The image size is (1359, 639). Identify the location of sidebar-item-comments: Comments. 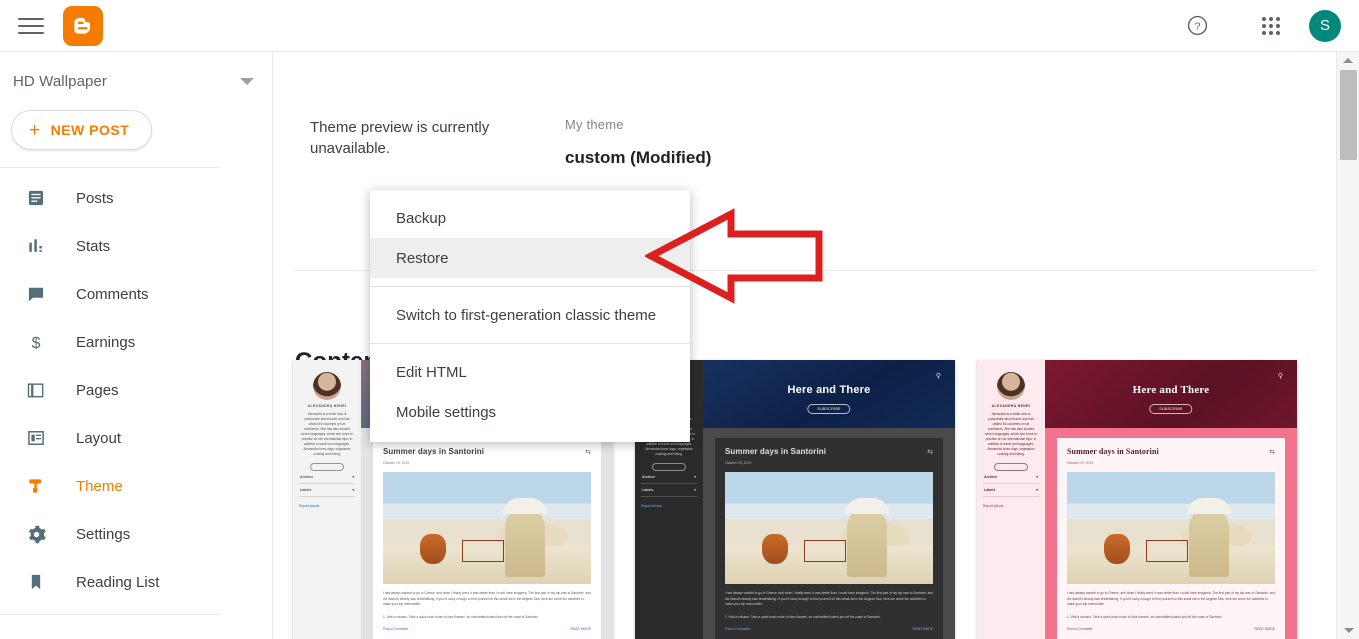
(136, 294).